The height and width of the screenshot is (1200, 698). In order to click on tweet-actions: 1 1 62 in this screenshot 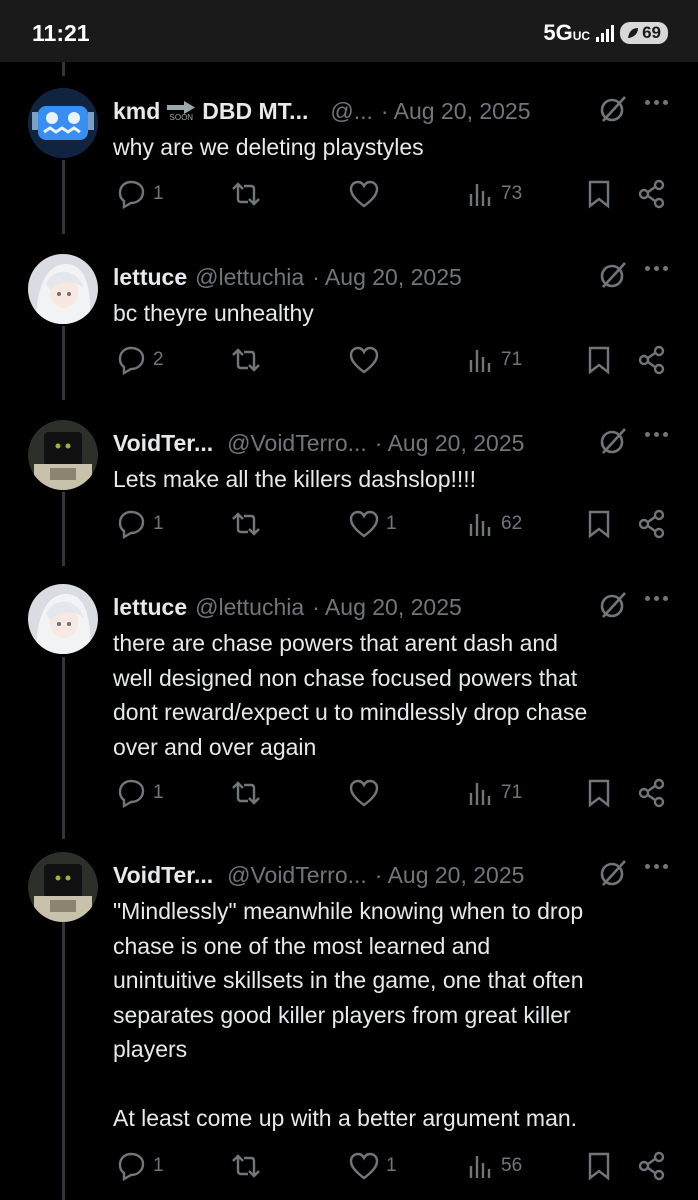, I will do `click(393, 526)`.